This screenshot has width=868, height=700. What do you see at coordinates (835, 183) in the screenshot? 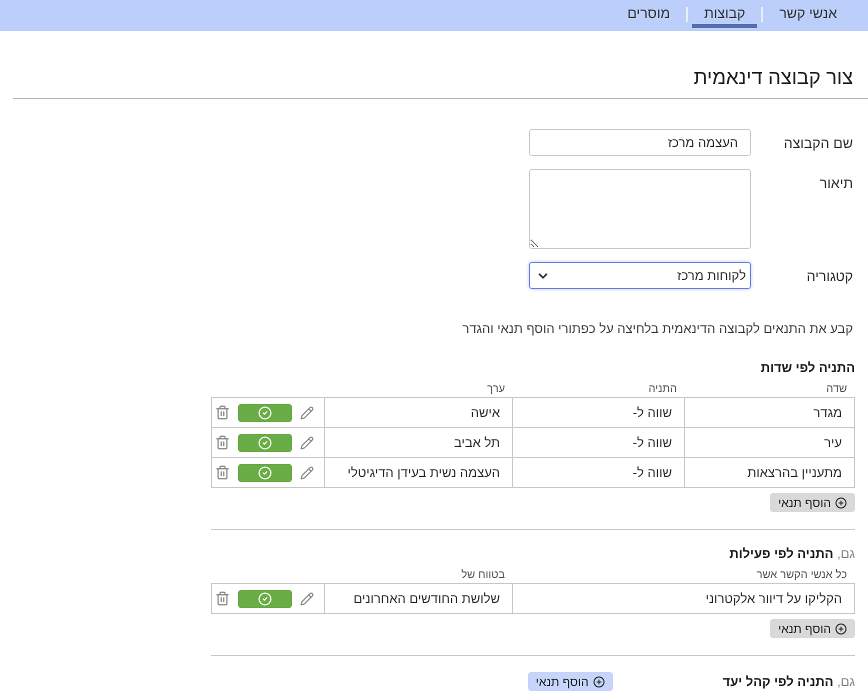
I see `field-label: תיאור` at bounding box center [835, 183].